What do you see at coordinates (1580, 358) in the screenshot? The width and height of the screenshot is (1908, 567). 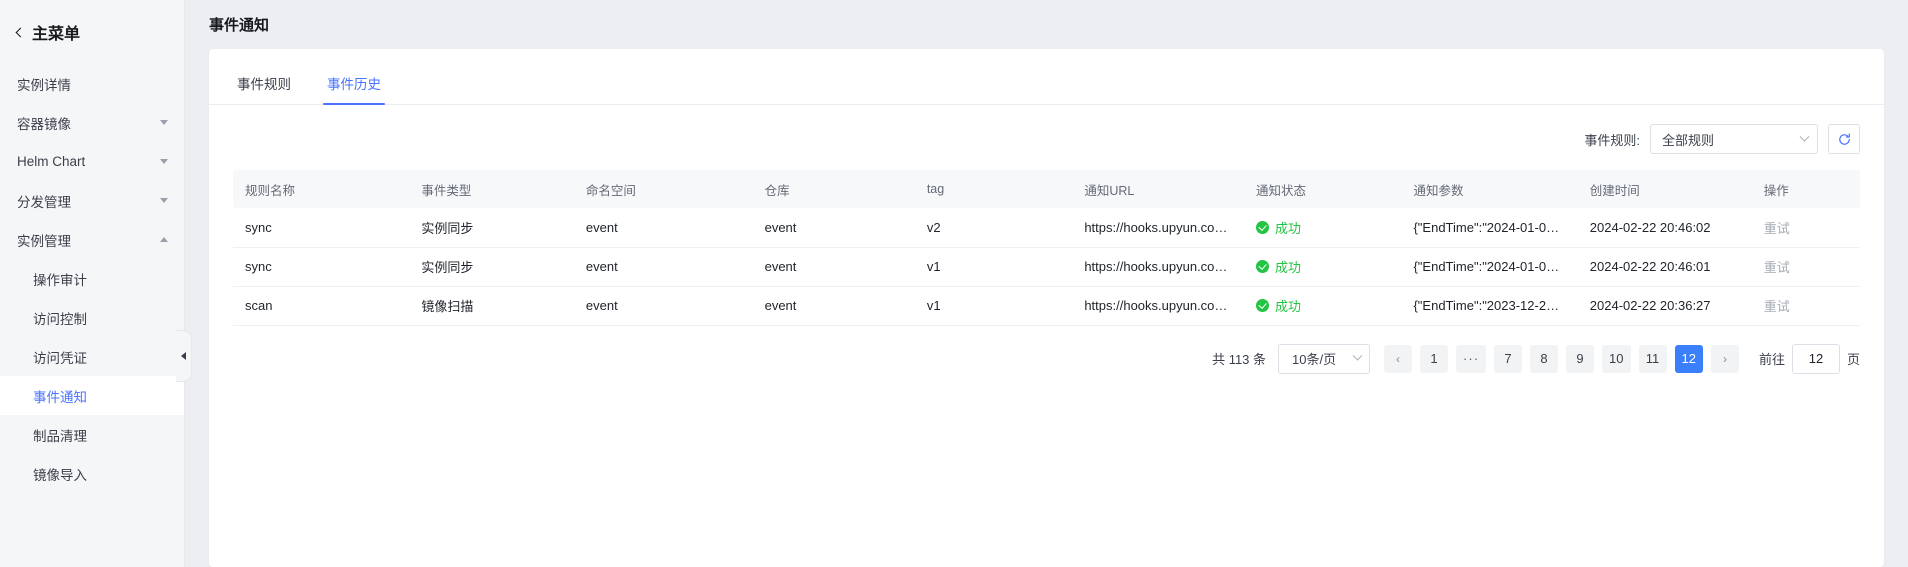 I see `page-button-9: 9` at bounding box center [1580, 358].